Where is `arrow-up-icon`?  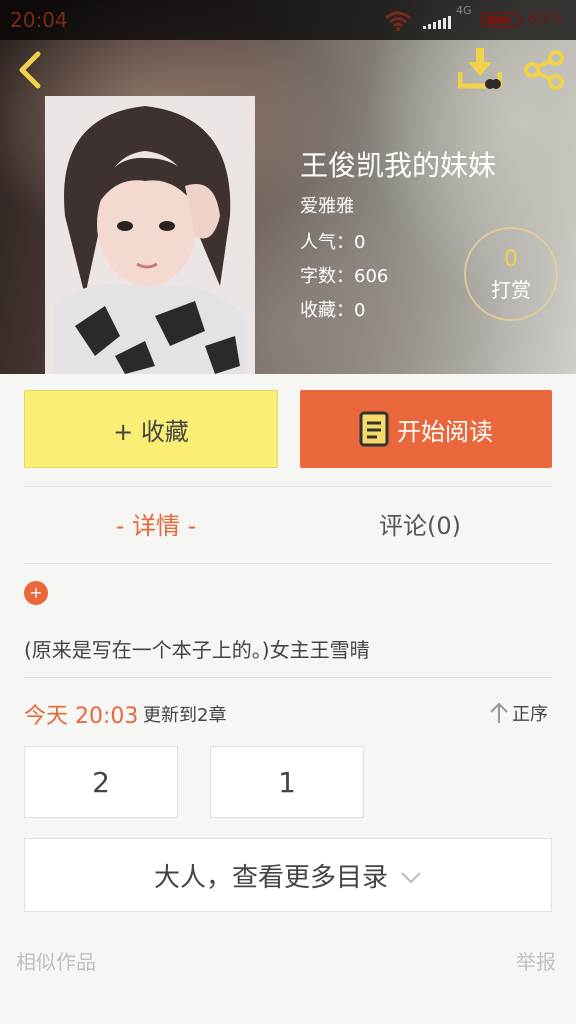 arrow-up-icon is located at coordinates (499, 712).